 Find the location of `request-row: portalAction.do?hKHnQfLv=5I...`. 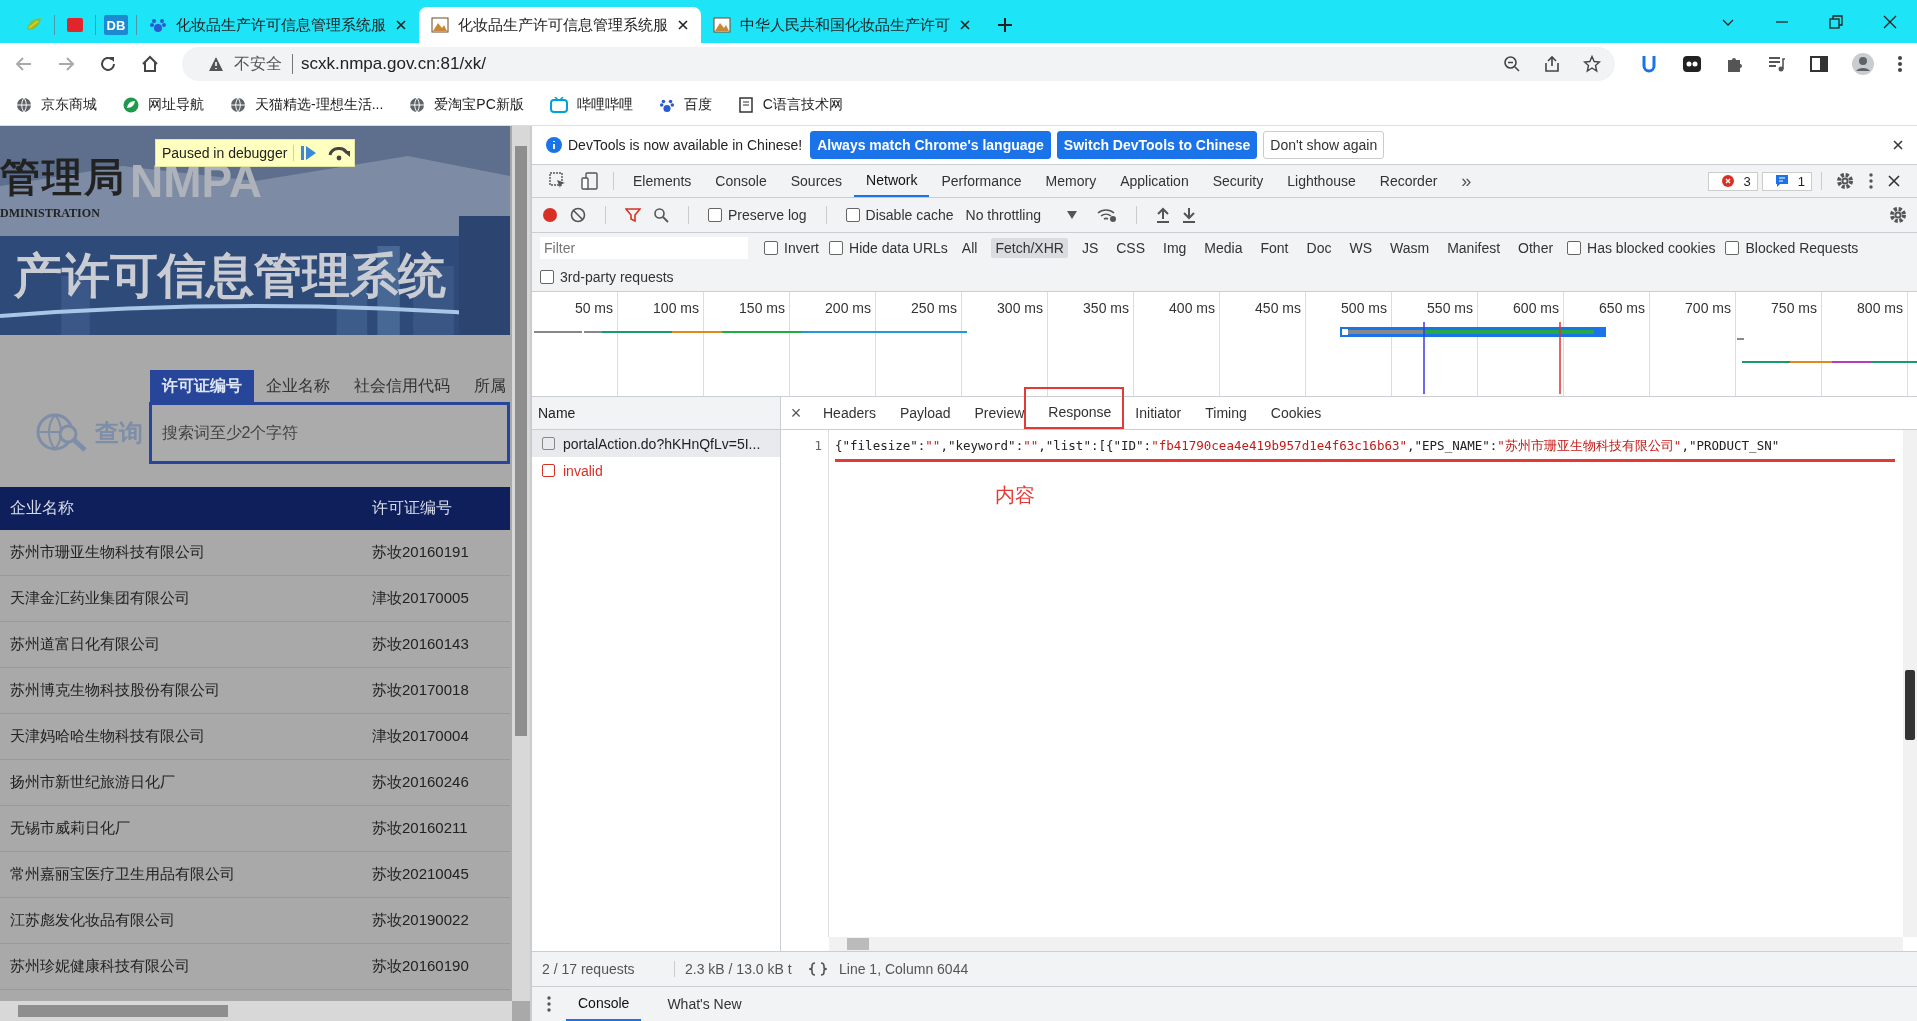

request-row: portalAction.do?hKHnQfLv=5I... is located at coordinates (656, 443).